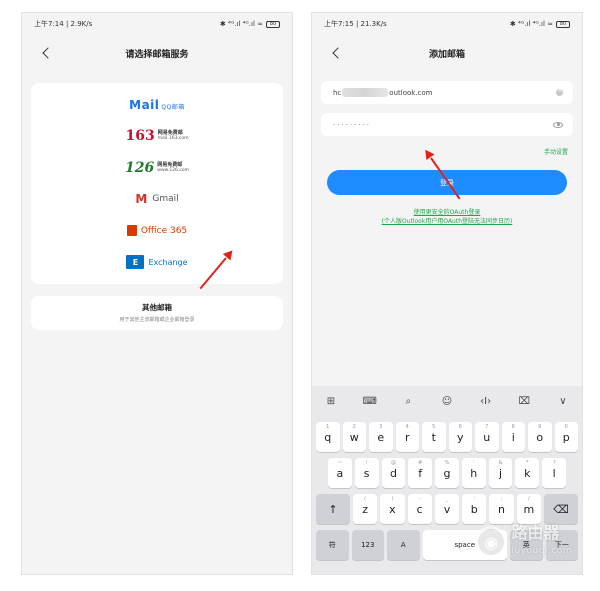 This screenshot has width=600, height=591. What do you see at coordinates (157, 168) in the screenshot?
I see `provider-126: 126 网易免费邮 www.126.com` at bounding box center [157, 168].